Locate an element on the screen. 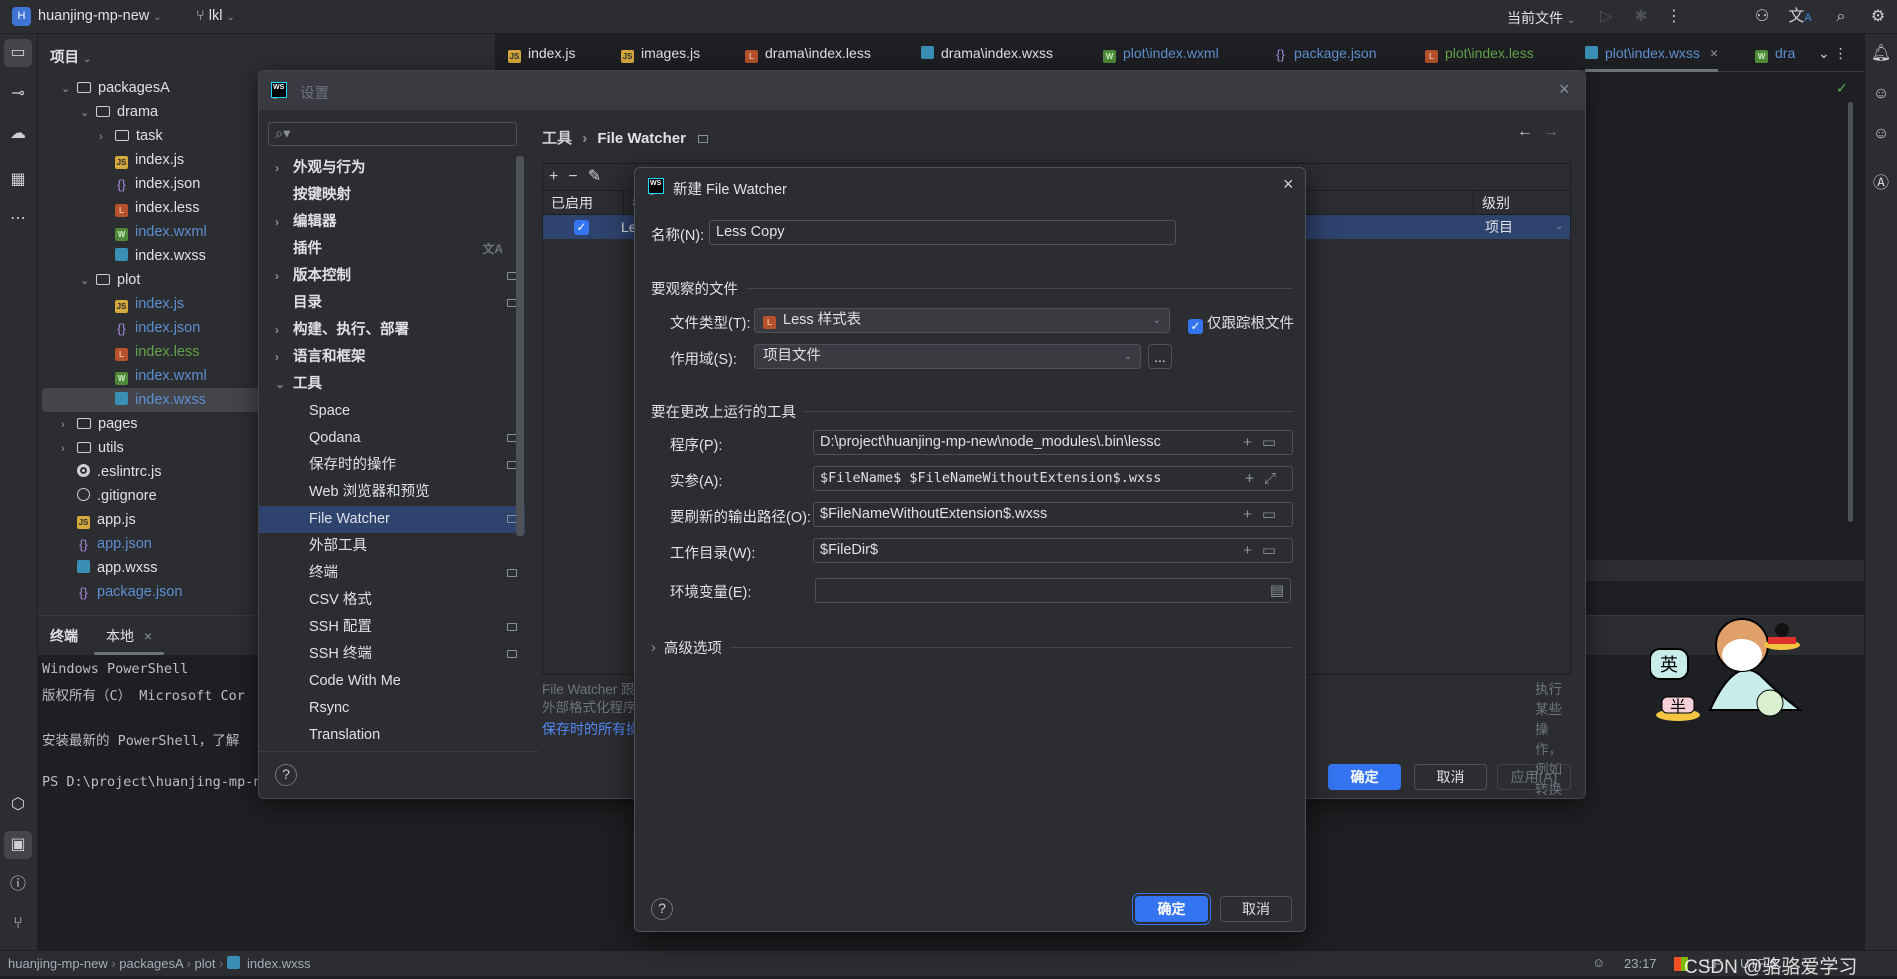 The image size is (1897, 979). editor-scrollbar is located at coordinates (1850, 312).